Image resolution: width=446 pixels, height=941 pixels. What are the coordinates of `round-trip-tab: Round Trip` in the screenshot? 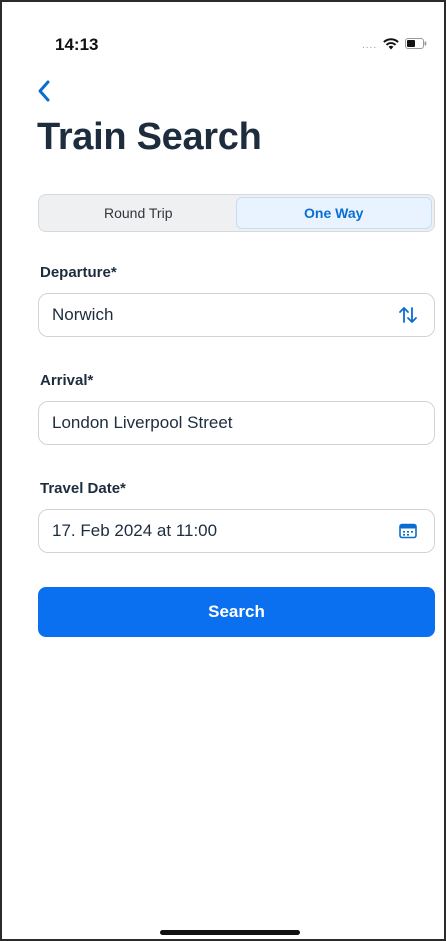 It's located at (138, 213).